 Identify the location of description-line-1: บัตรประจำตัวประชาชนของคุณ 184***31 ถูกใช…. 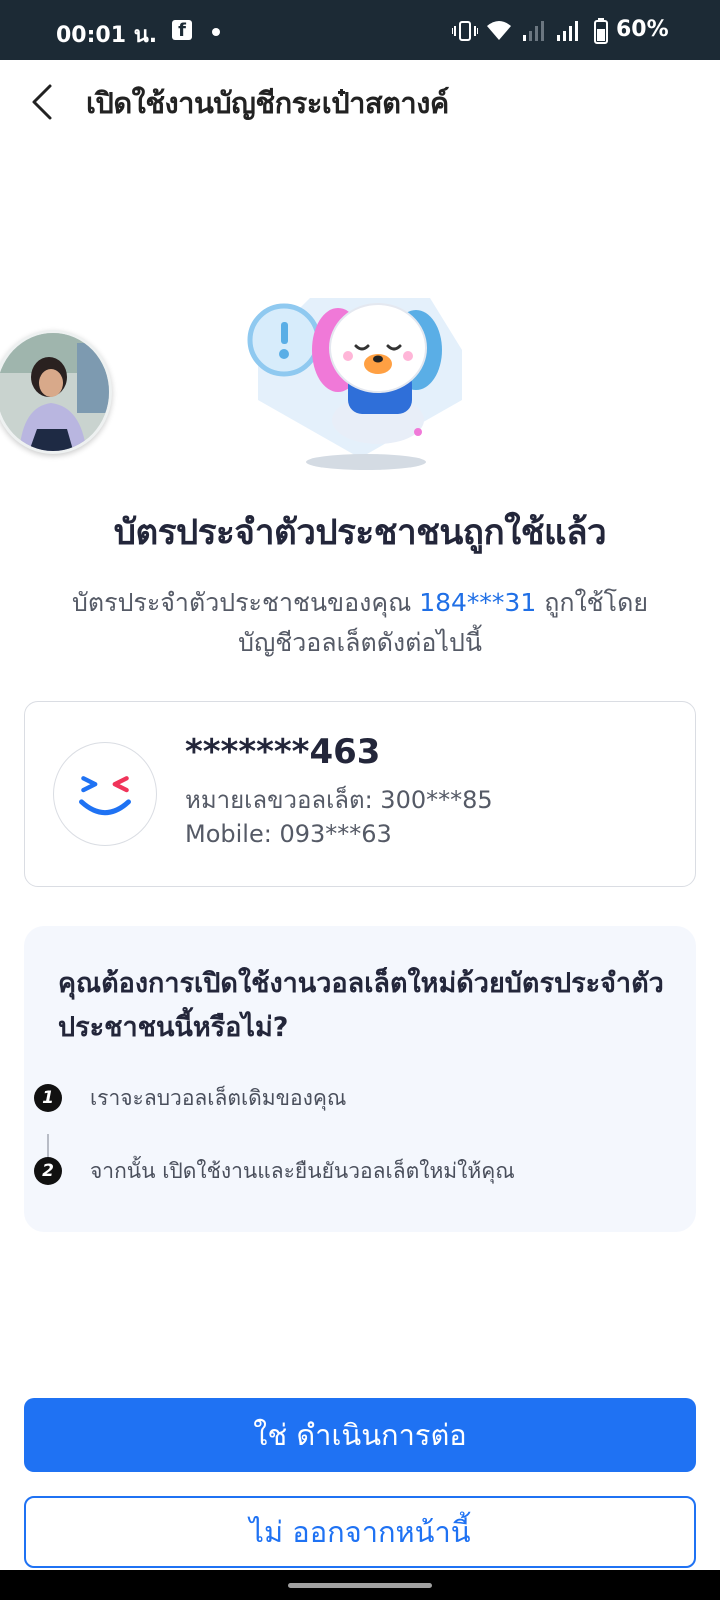
(360, 603).